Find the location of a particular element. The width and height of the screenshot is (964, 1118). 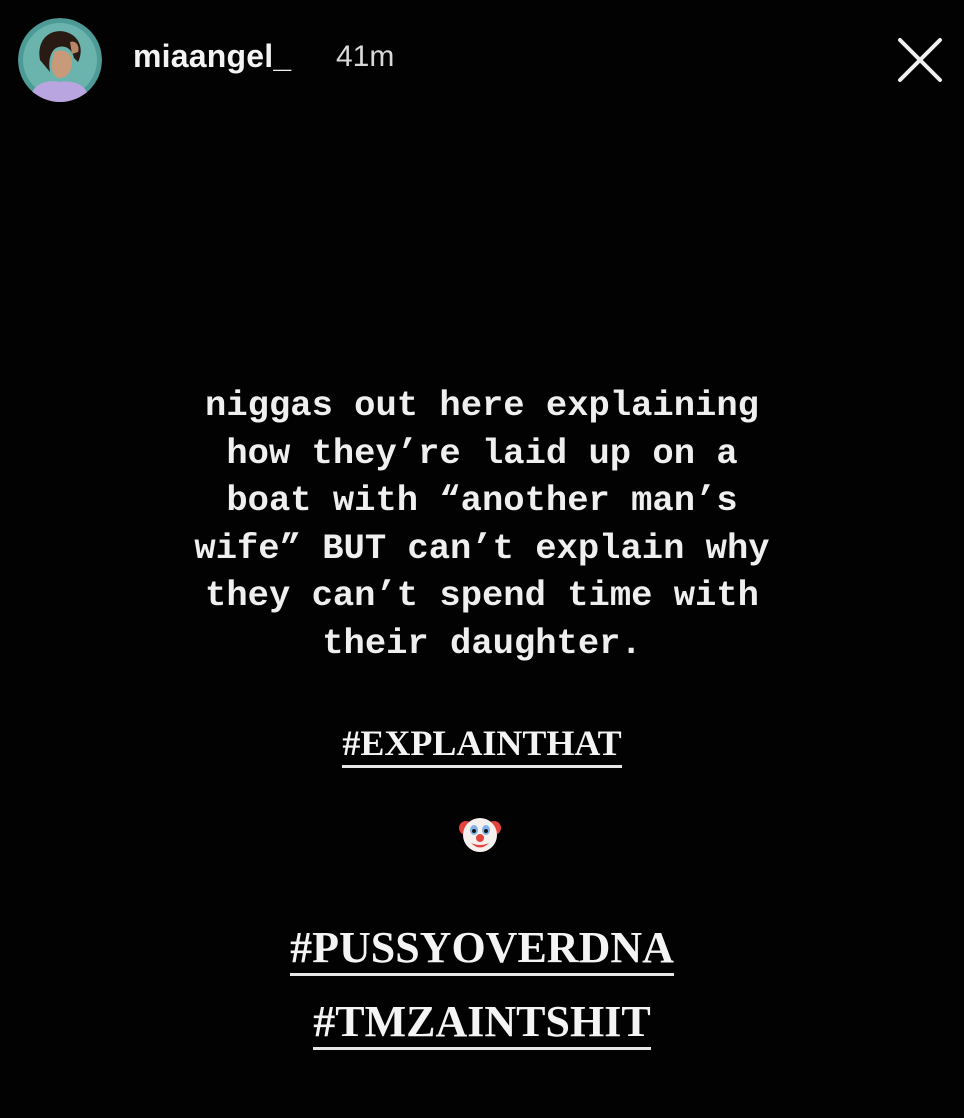

hashtag-tmzaintshit: #TMZAINTSHIT is located at coordinates (482, 1023).